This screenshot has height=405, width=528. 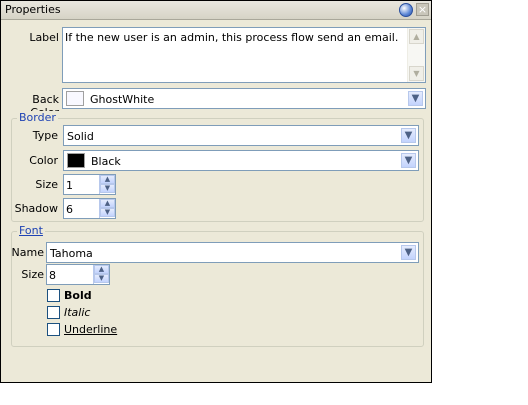 I want to click on border-size-caption: Size, so click(x=46, y=184).